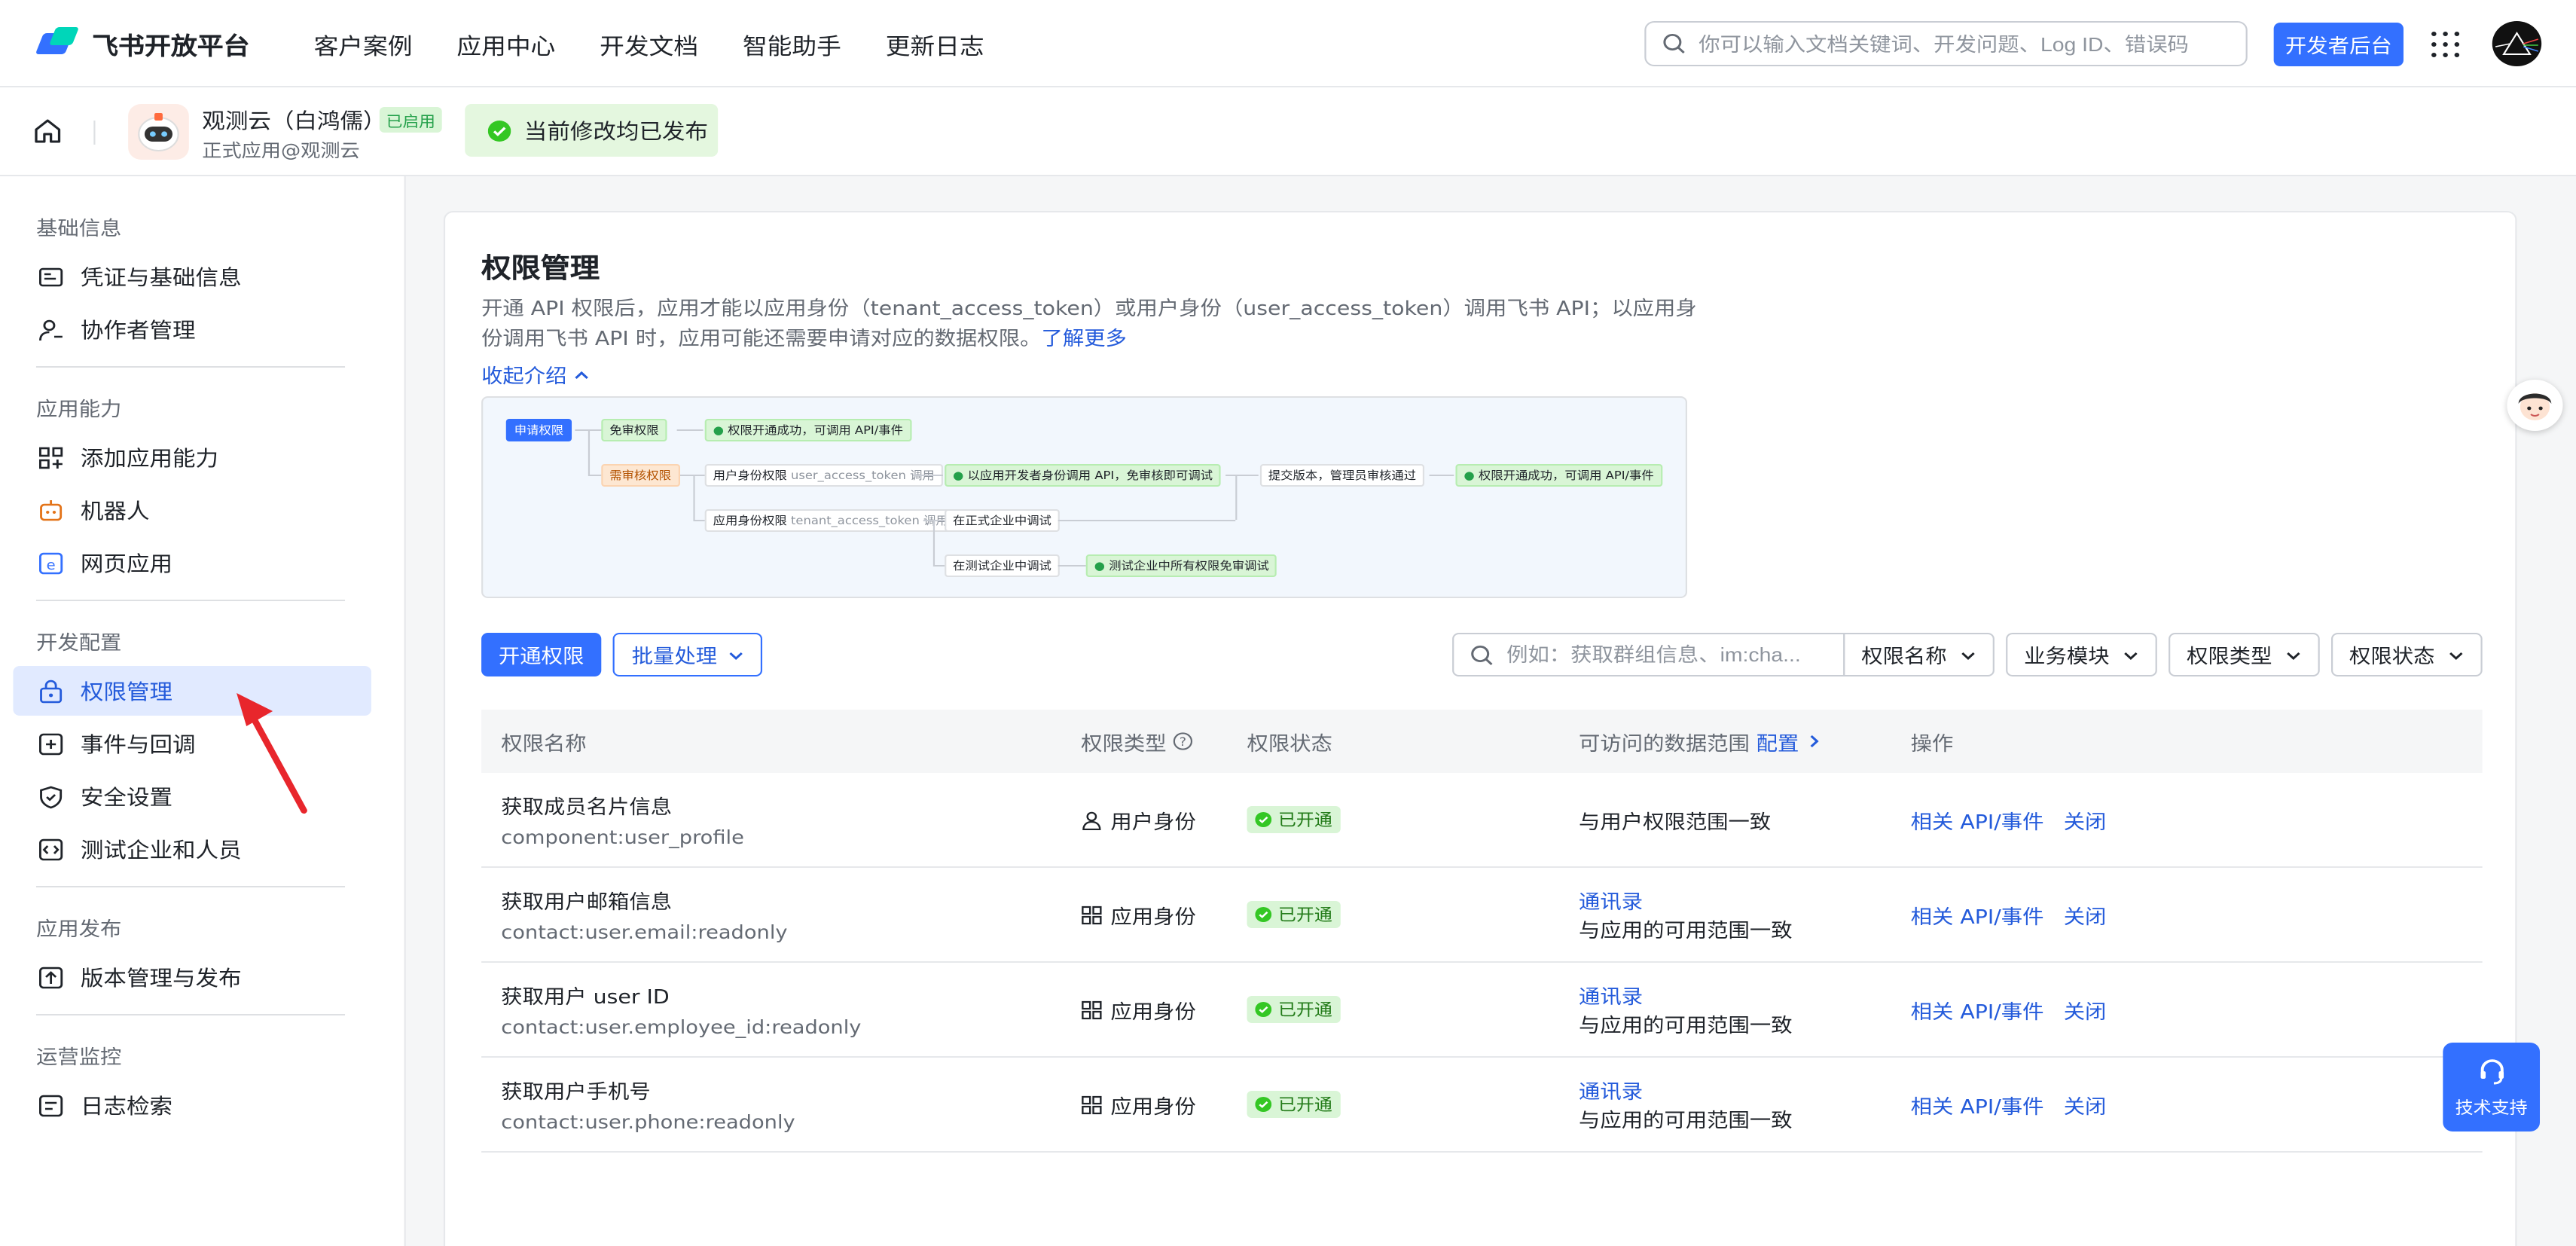  I want to click on published-notice: 当前修改均已发布, so click(592, 130).